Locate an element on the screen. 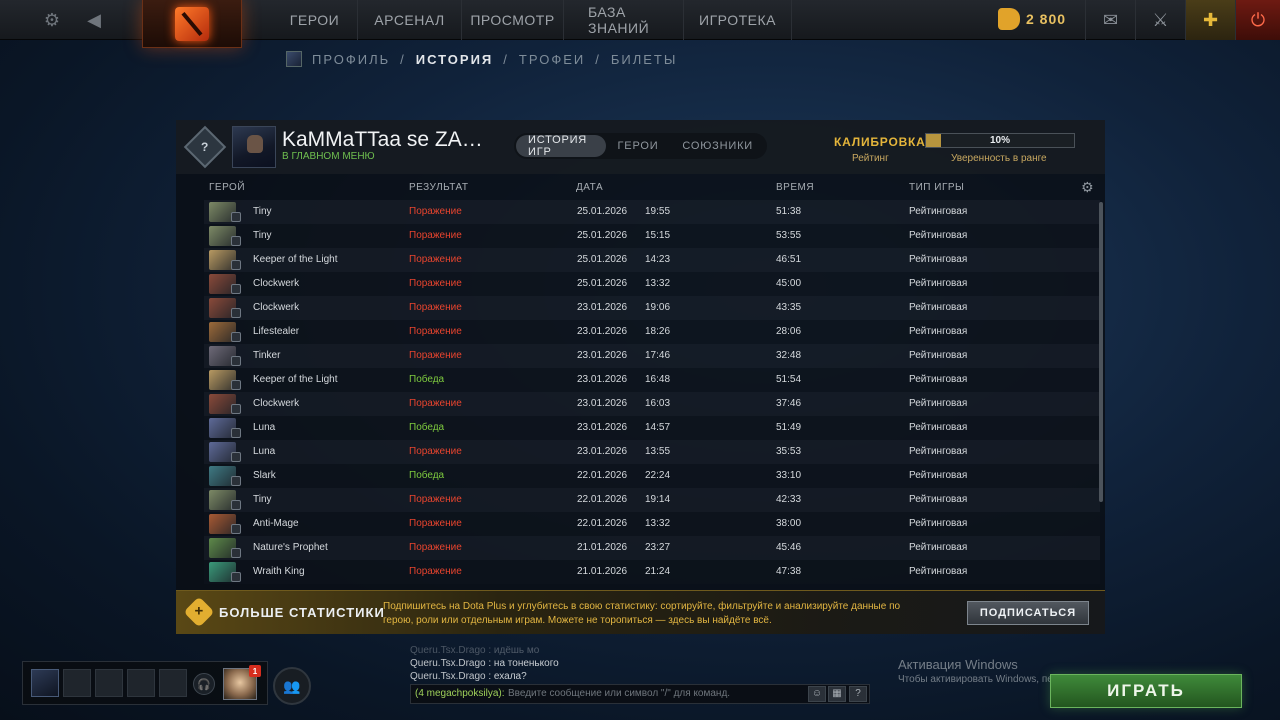 This screenshot has width=1280, height=720. rank-confidence-value: 10% is located at coordinates (999, 140).